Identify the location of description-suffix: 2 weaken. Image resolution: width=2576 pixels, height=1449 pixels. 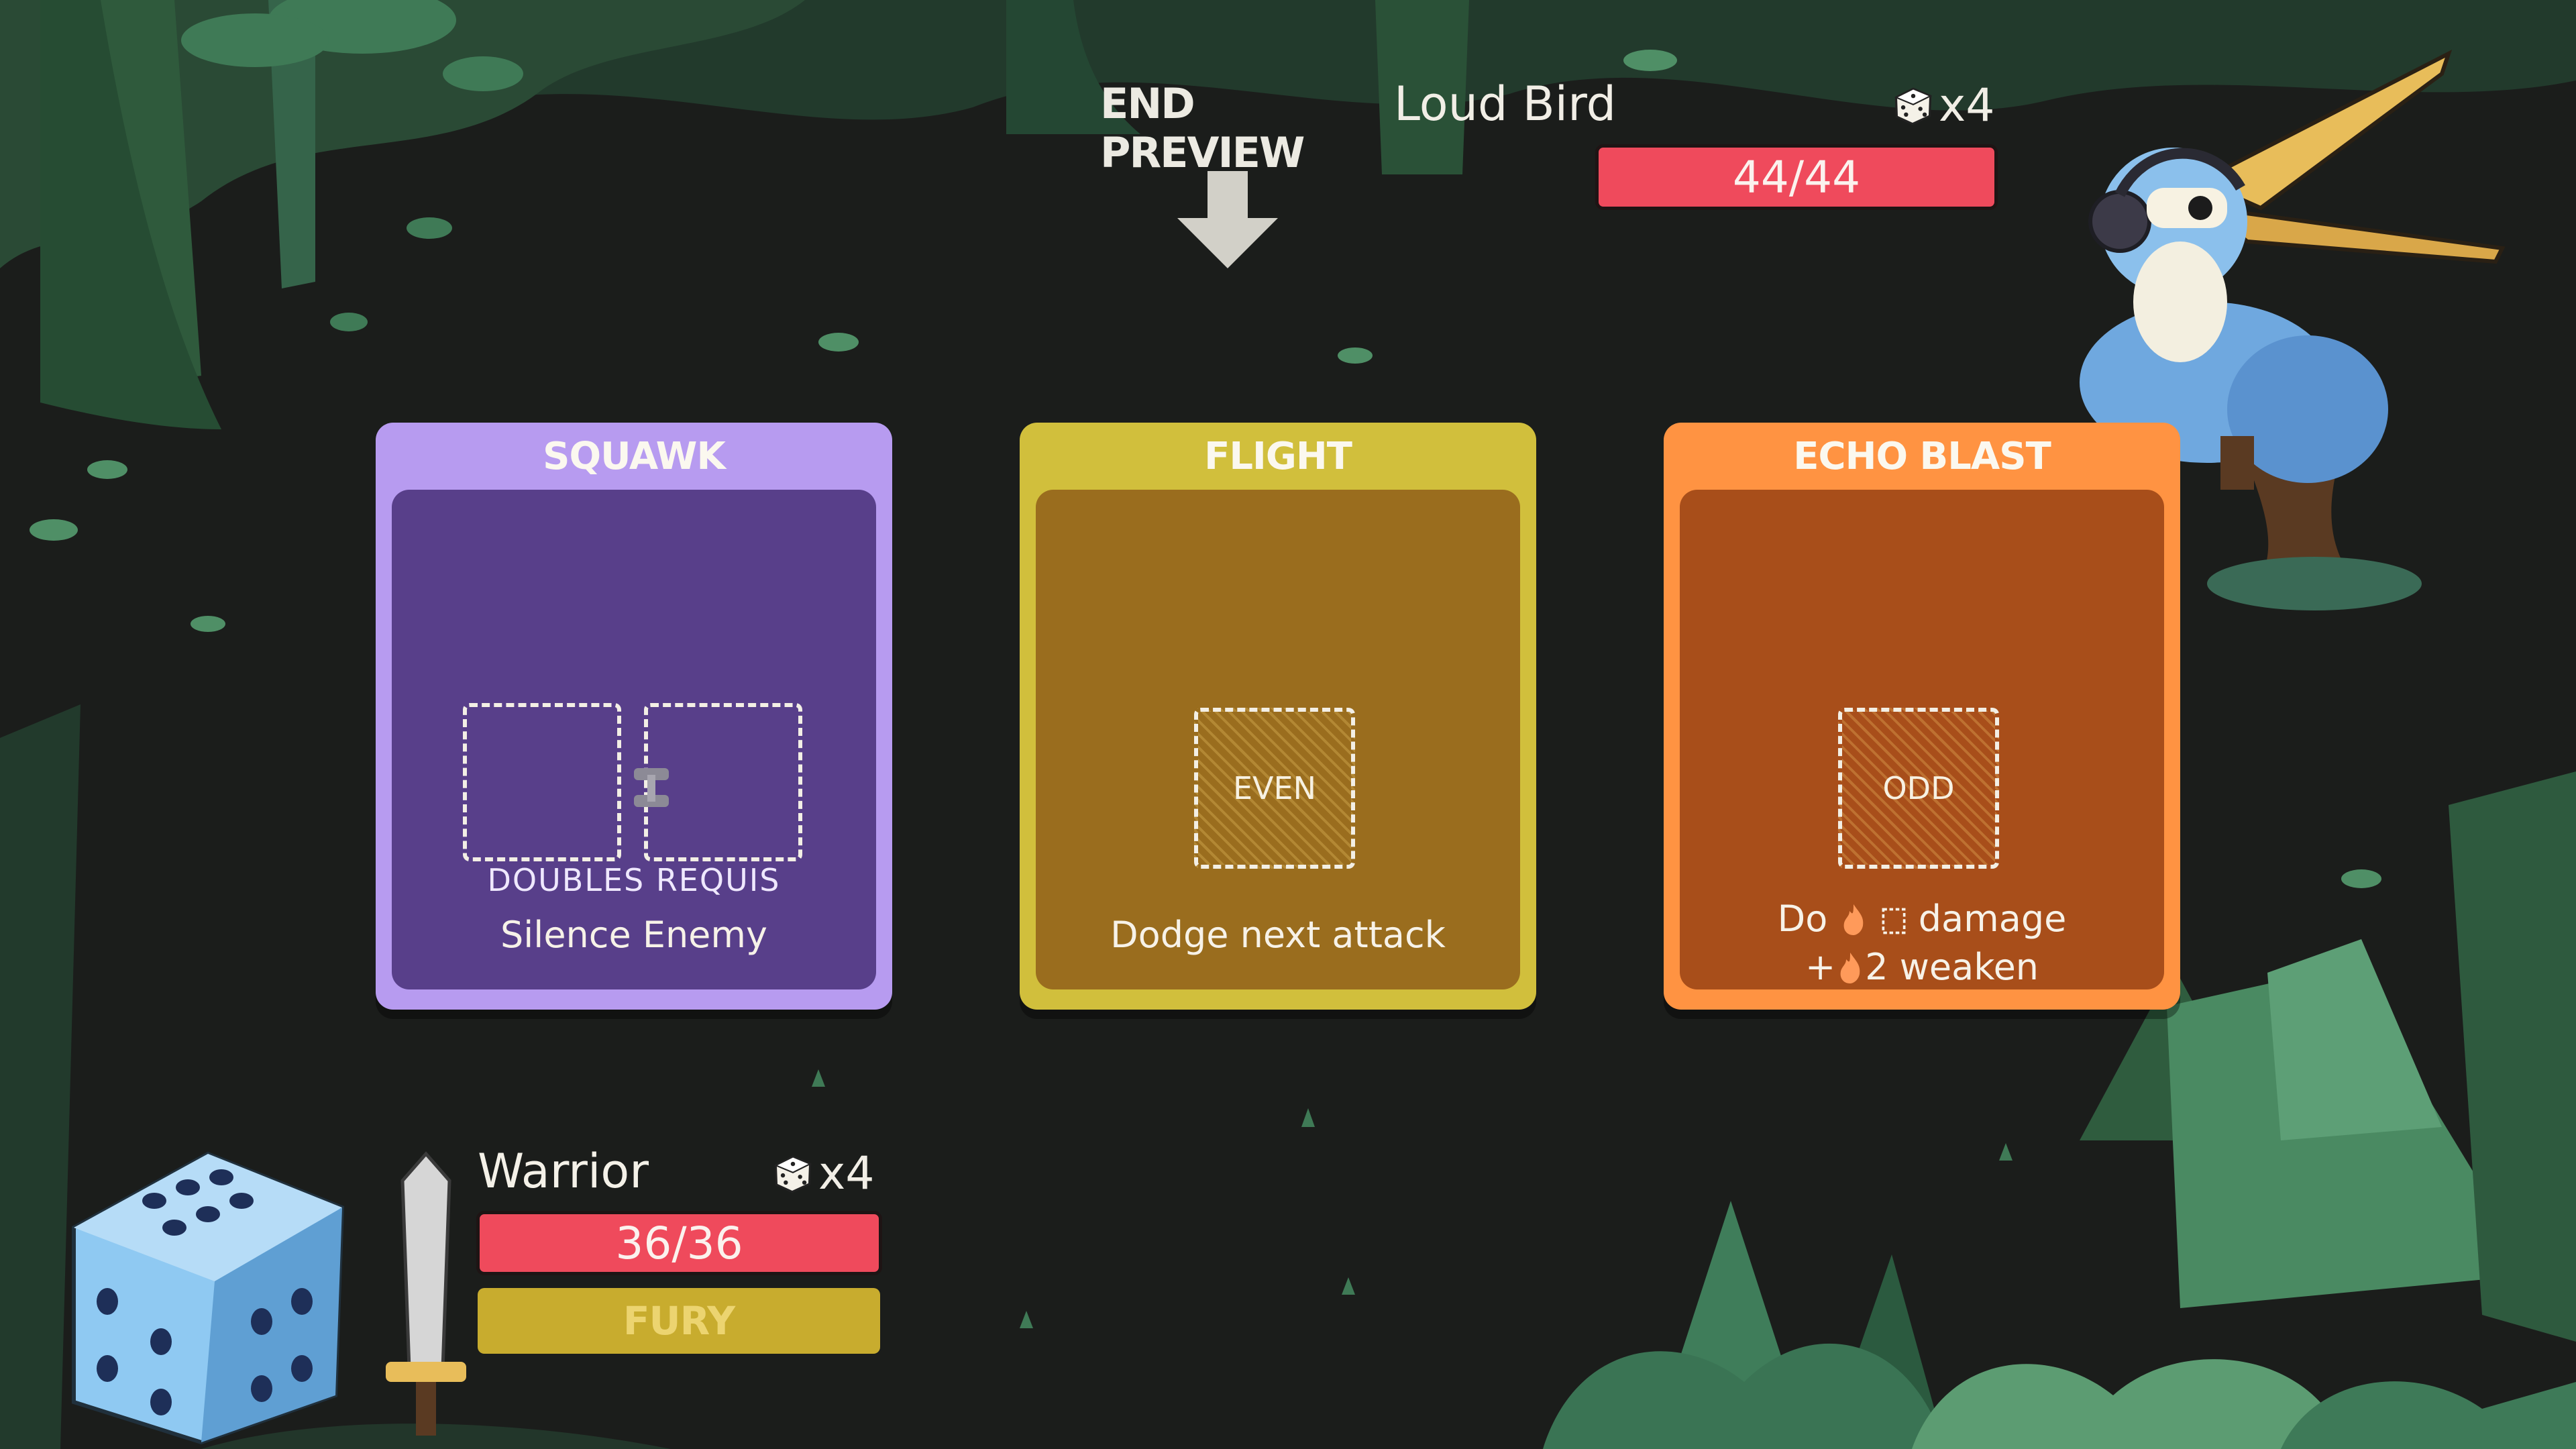
(1952, 967).